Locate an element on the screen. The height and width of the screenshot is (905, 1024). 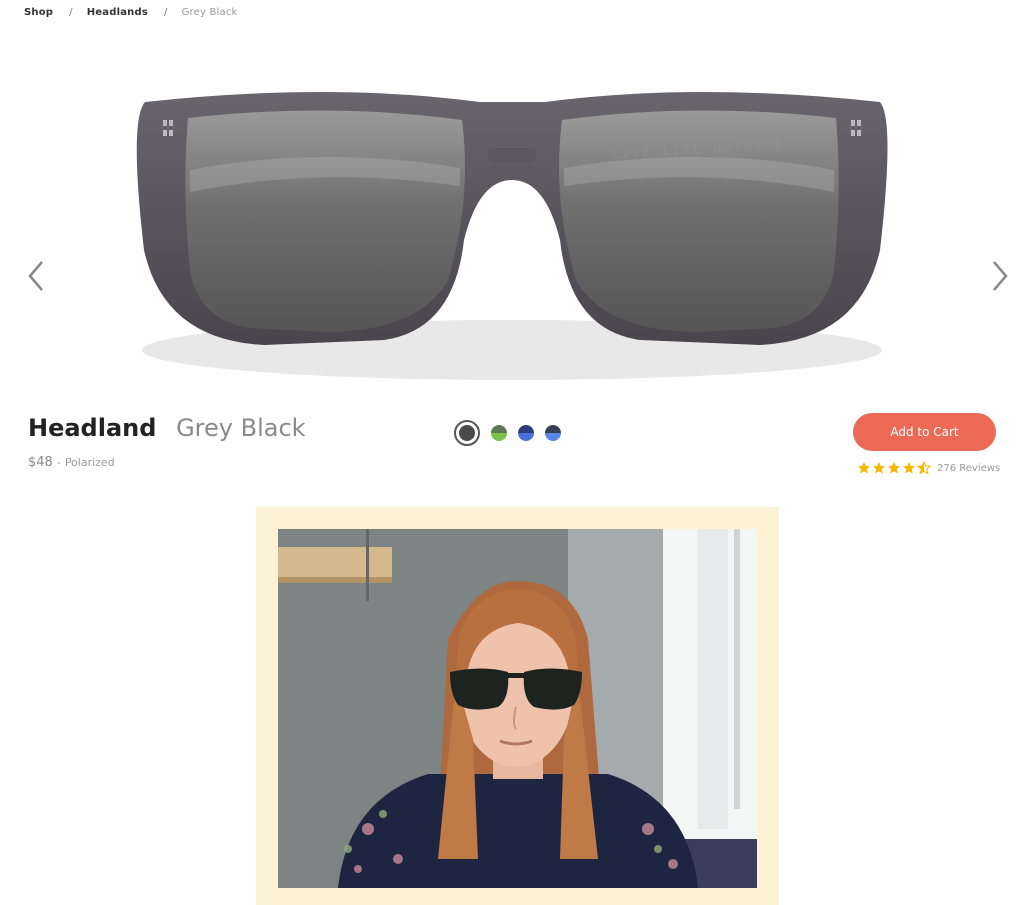
breadcrumb-shop: Shop is located at coordinates (38, 12).